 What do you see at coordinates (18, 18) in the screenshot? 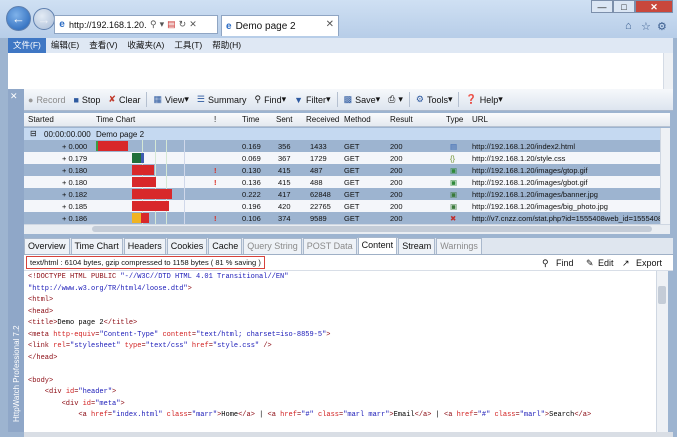
I see `back-button: ←` at bounding box center [18, 18].